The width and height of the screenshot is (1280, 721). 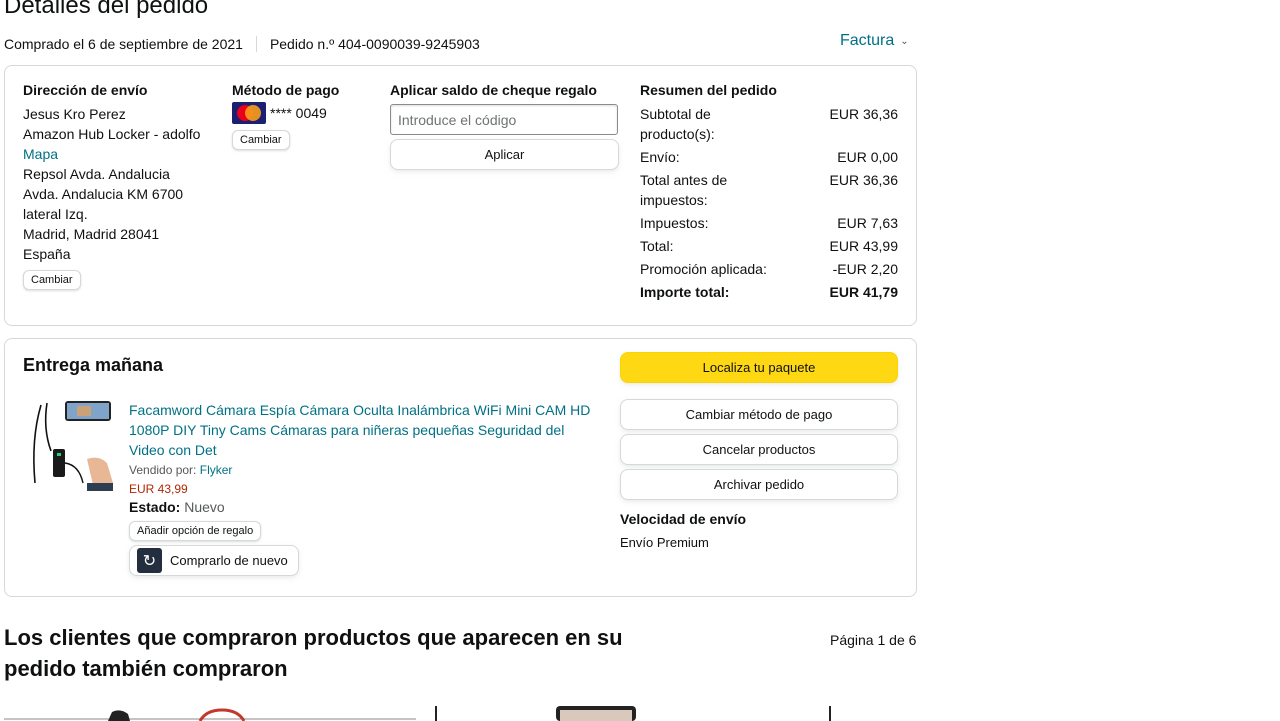 What do you see at coordinates (769, 190) in the screenshot?
I see `summary-row: Total antes de impuestos: EUR 36,36` at bounding box center [769, 190].